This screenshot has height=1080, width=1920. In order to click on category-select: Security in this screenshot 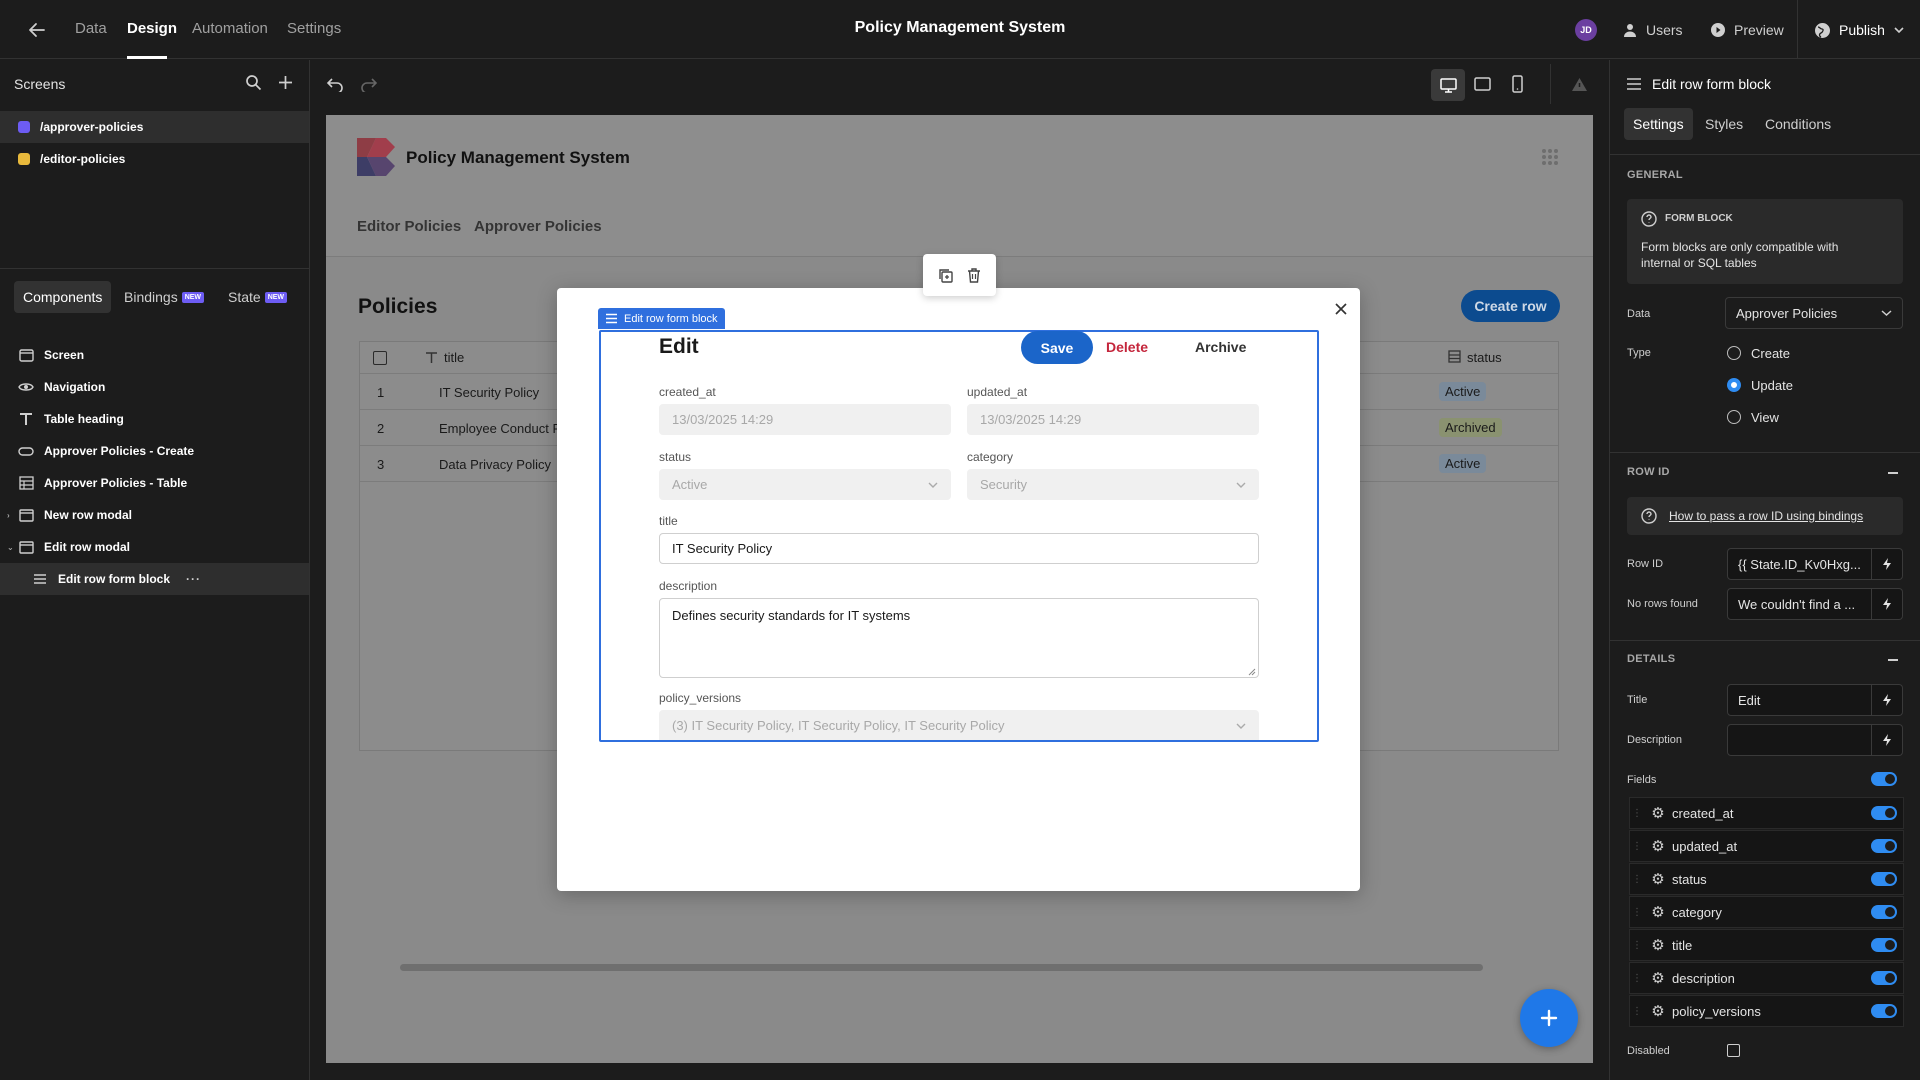, I will do `click(1113, 484)`.